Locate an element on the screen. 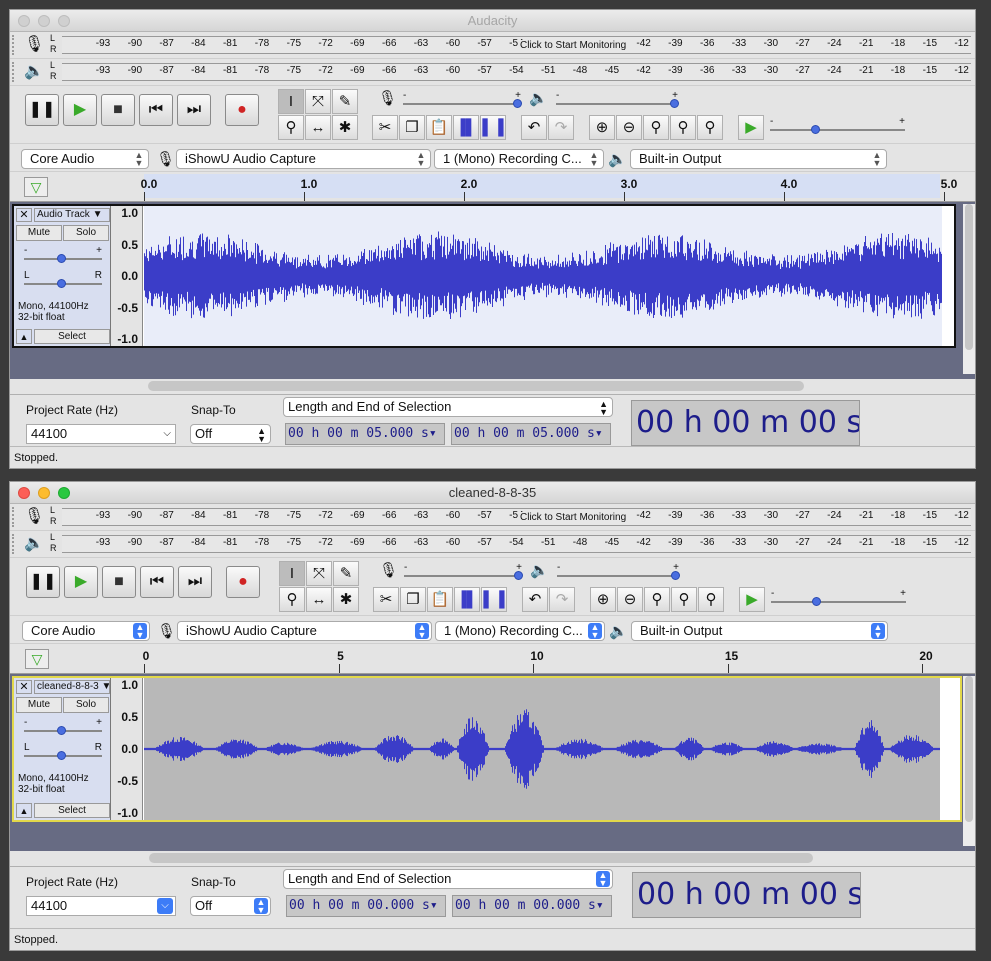 The height and width of the screenshot is (961, 991). timeline-ruler: ▽ 0.0 1.0 2.0 3.0 4.0 5.0 is located at coordinates (492, 187).